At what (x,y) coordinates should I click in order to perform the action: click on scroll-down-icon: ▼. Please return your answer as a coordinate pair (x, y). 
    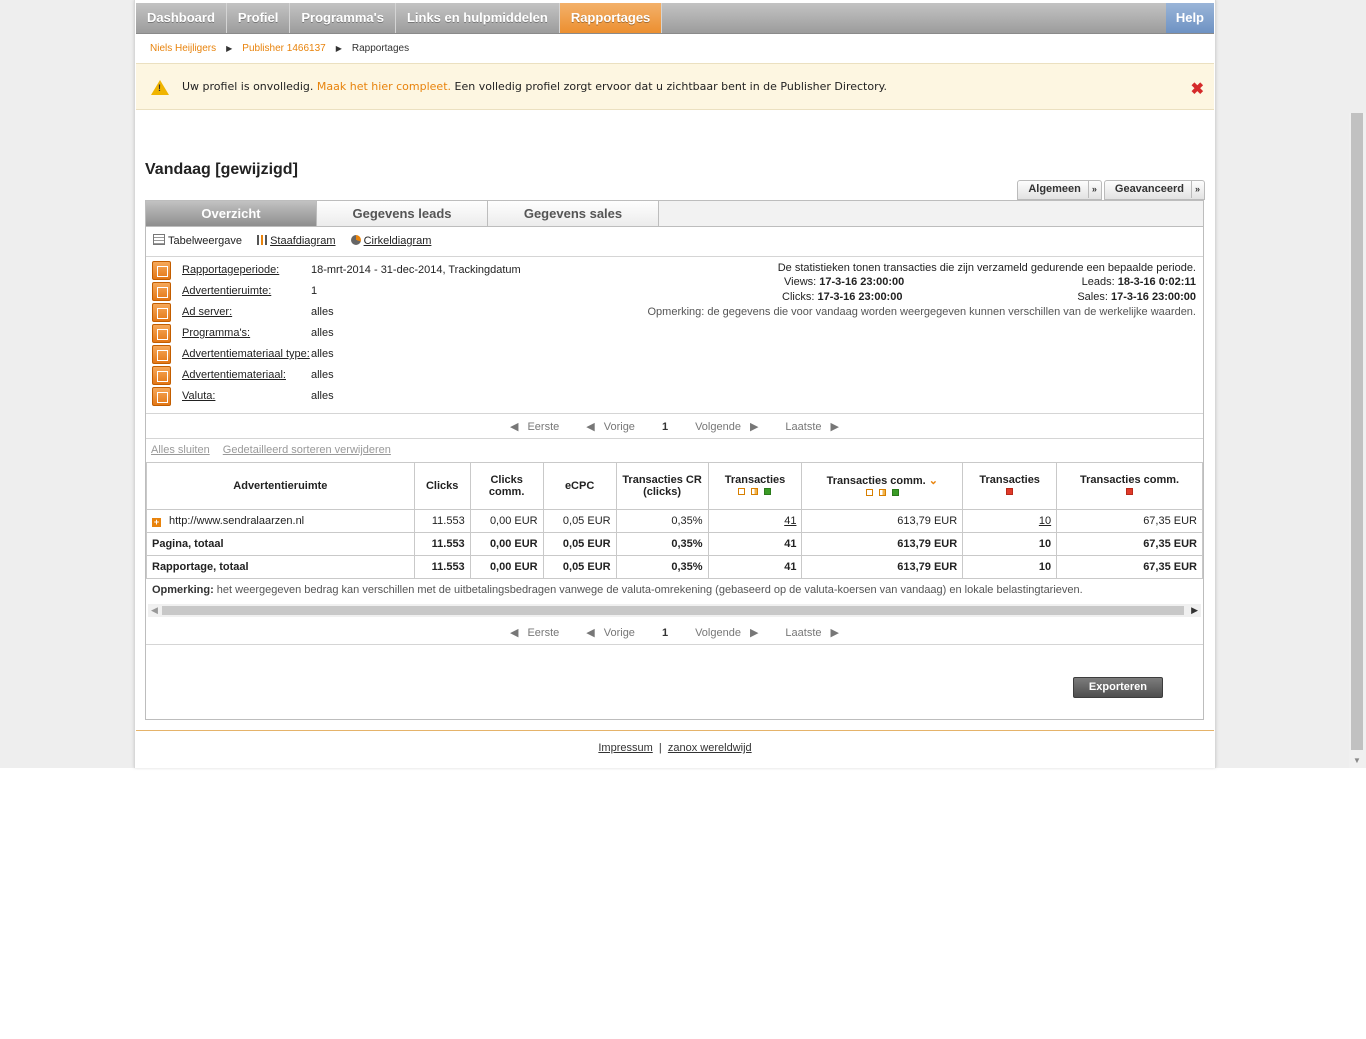
    Looking at the image, I should click on (1357, 760).